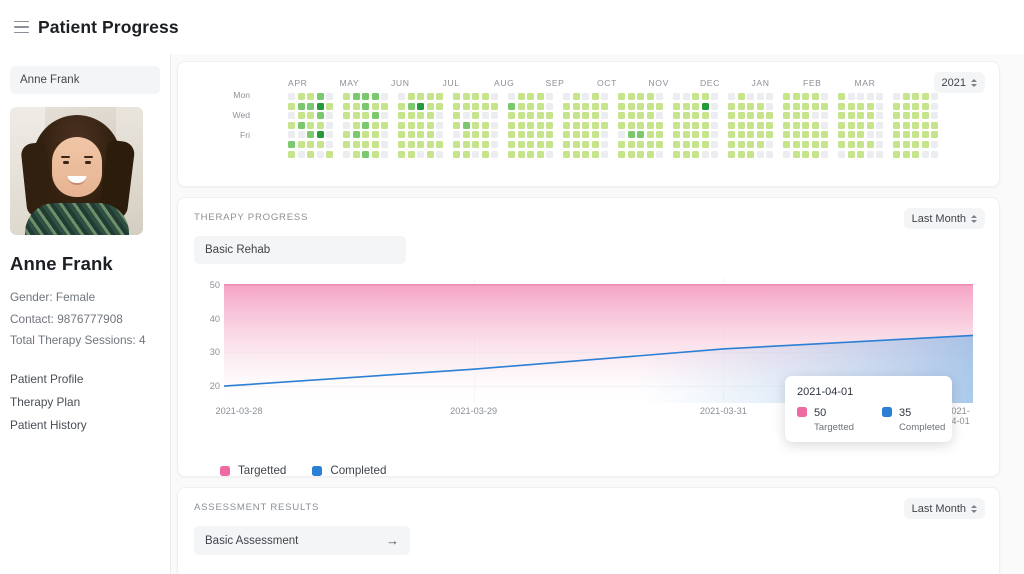 Image resolution: width=1024 pixels, height=574 pixels. I want to click on legend-item-completed: Completed, so click(349, 470).